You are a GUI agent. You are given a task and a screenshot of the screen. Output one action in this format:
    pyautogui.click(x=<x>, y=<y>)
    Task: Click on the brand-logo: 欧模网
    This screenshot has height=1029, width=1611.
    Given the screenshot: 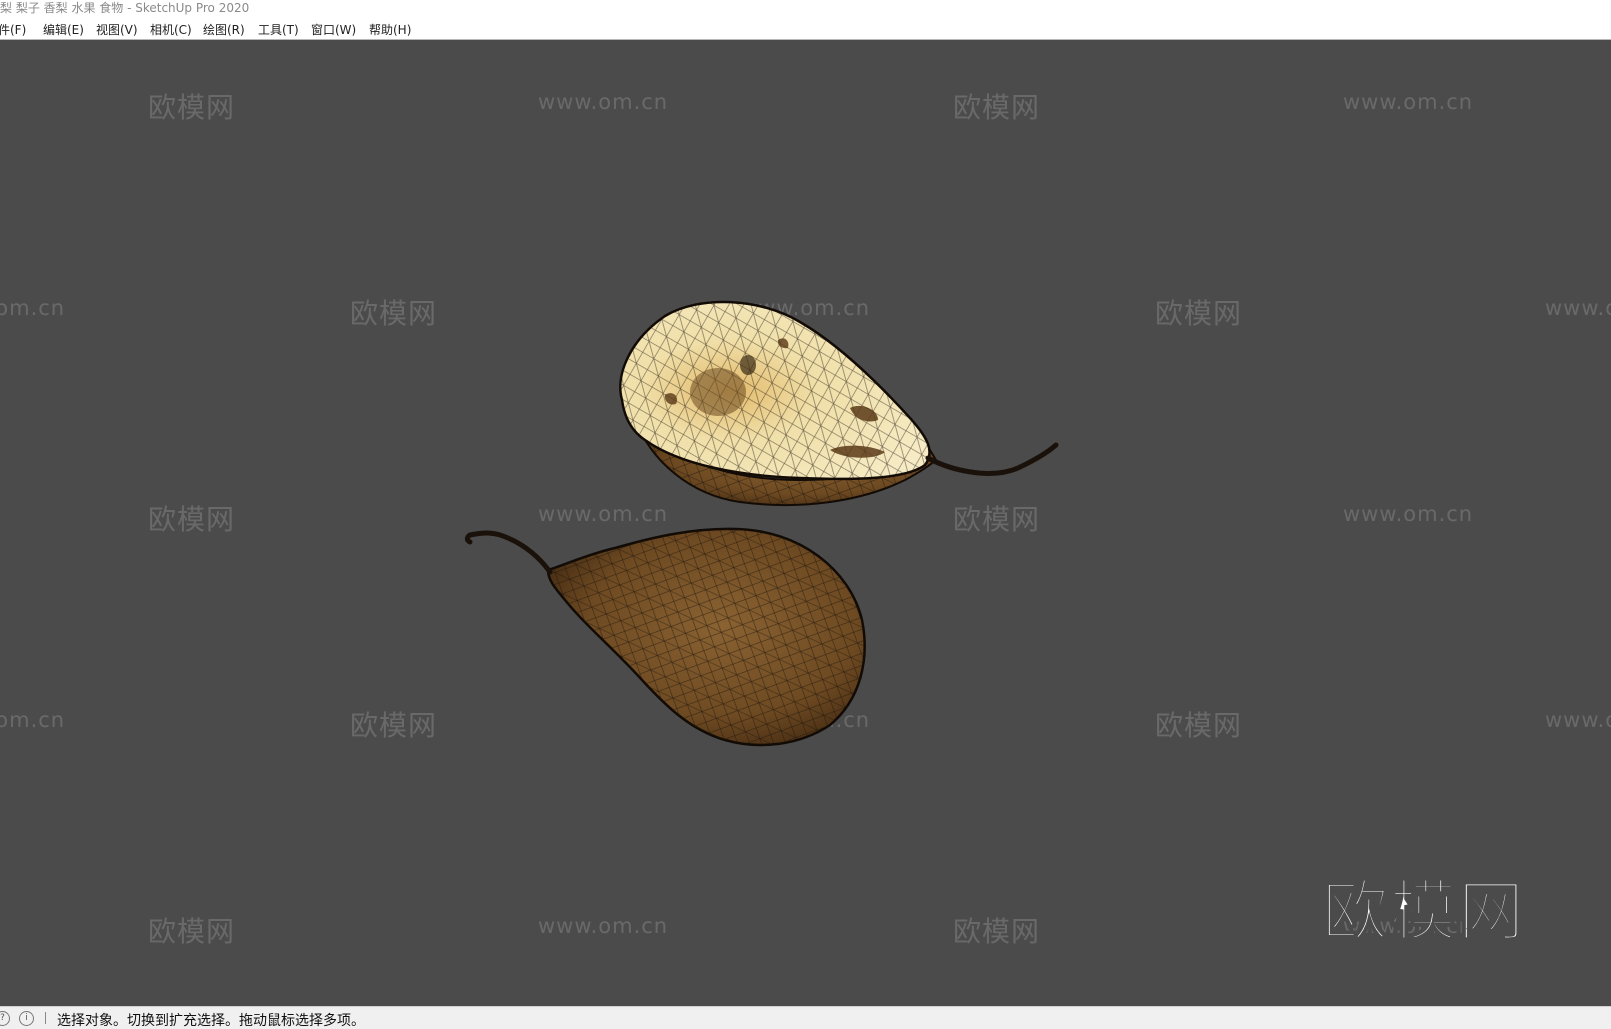 What is the action you would take?
    pyautogui.click(x=1423, y=911)
    